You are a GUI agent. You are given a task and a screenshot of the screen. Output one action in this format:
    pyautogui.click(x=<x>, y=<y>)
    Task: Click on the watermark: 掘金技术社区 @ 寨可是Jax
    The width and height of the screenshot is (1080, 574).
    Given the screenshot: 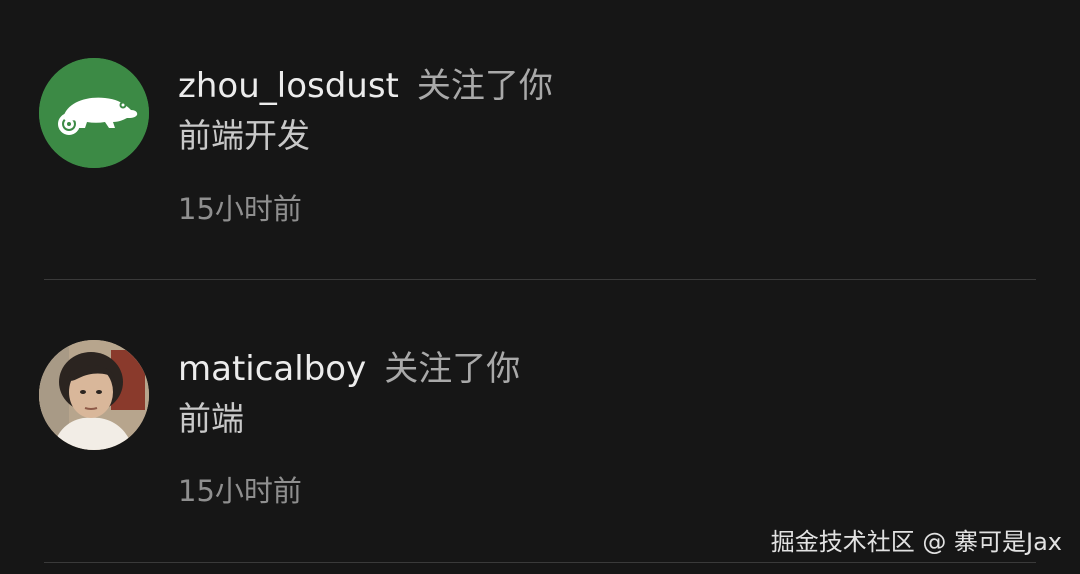 What is the action you would take?
    pyautogui.click(x=916, y=542)
    